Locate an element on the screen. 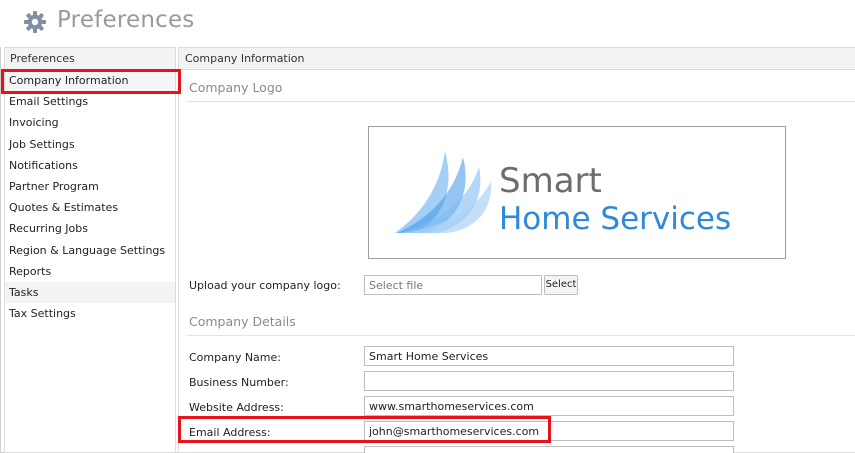 The image size is (855, 453). sidebar-item-job-settings: Job Settings is located at coordinates (90, 144).